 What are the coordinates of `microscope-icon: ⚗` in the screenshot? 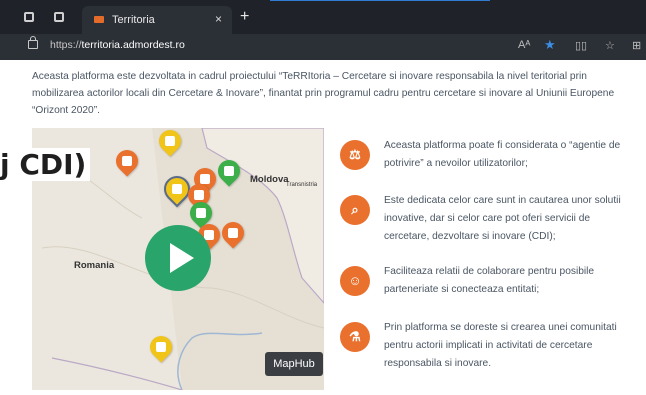 It's located at (355, 337).